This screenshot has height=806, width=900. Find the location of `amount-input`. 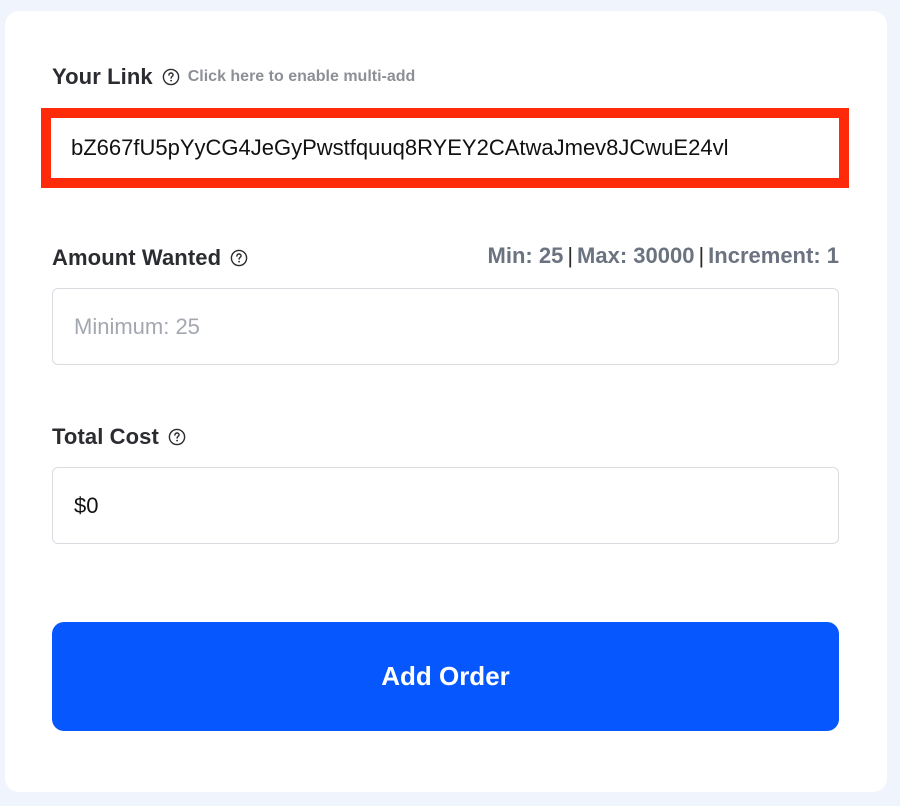

amount-input is located at coordinates (445, 326).